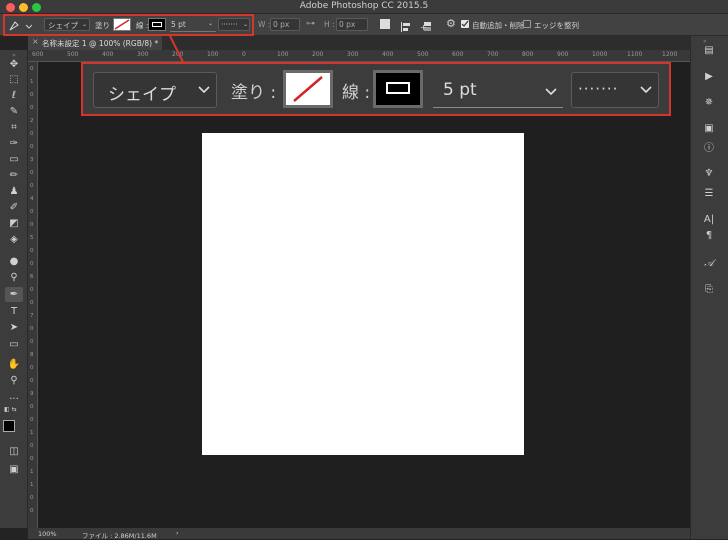 The height and width of the screenshot is (540, 728). I want to click on hand-tool-icon: ✋, so click(14, 364).